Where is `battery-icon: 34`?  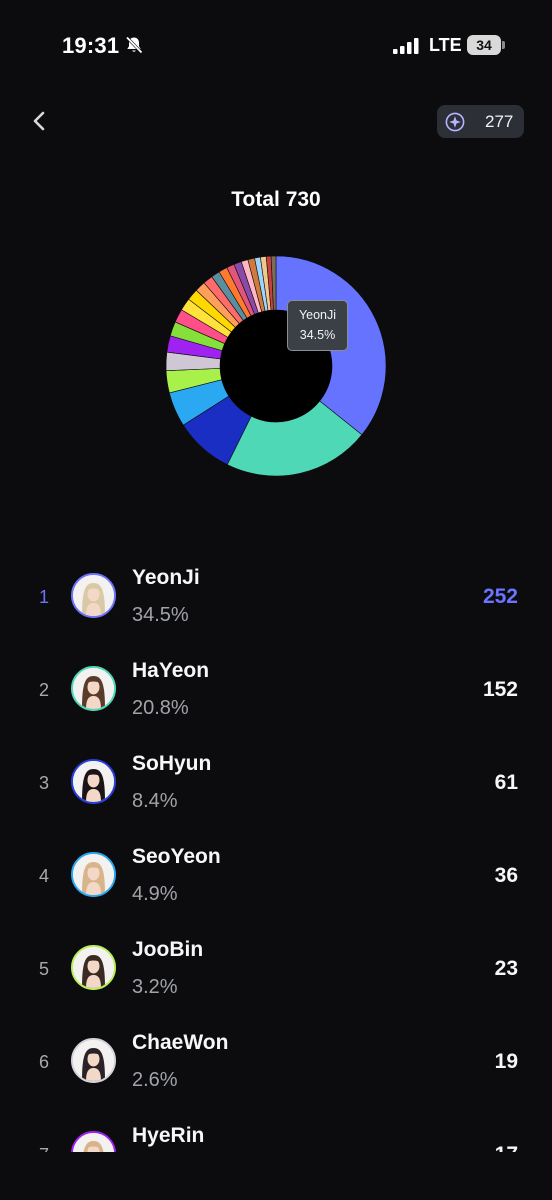 battery-icon: 34 is located at coordinates (486, 45).